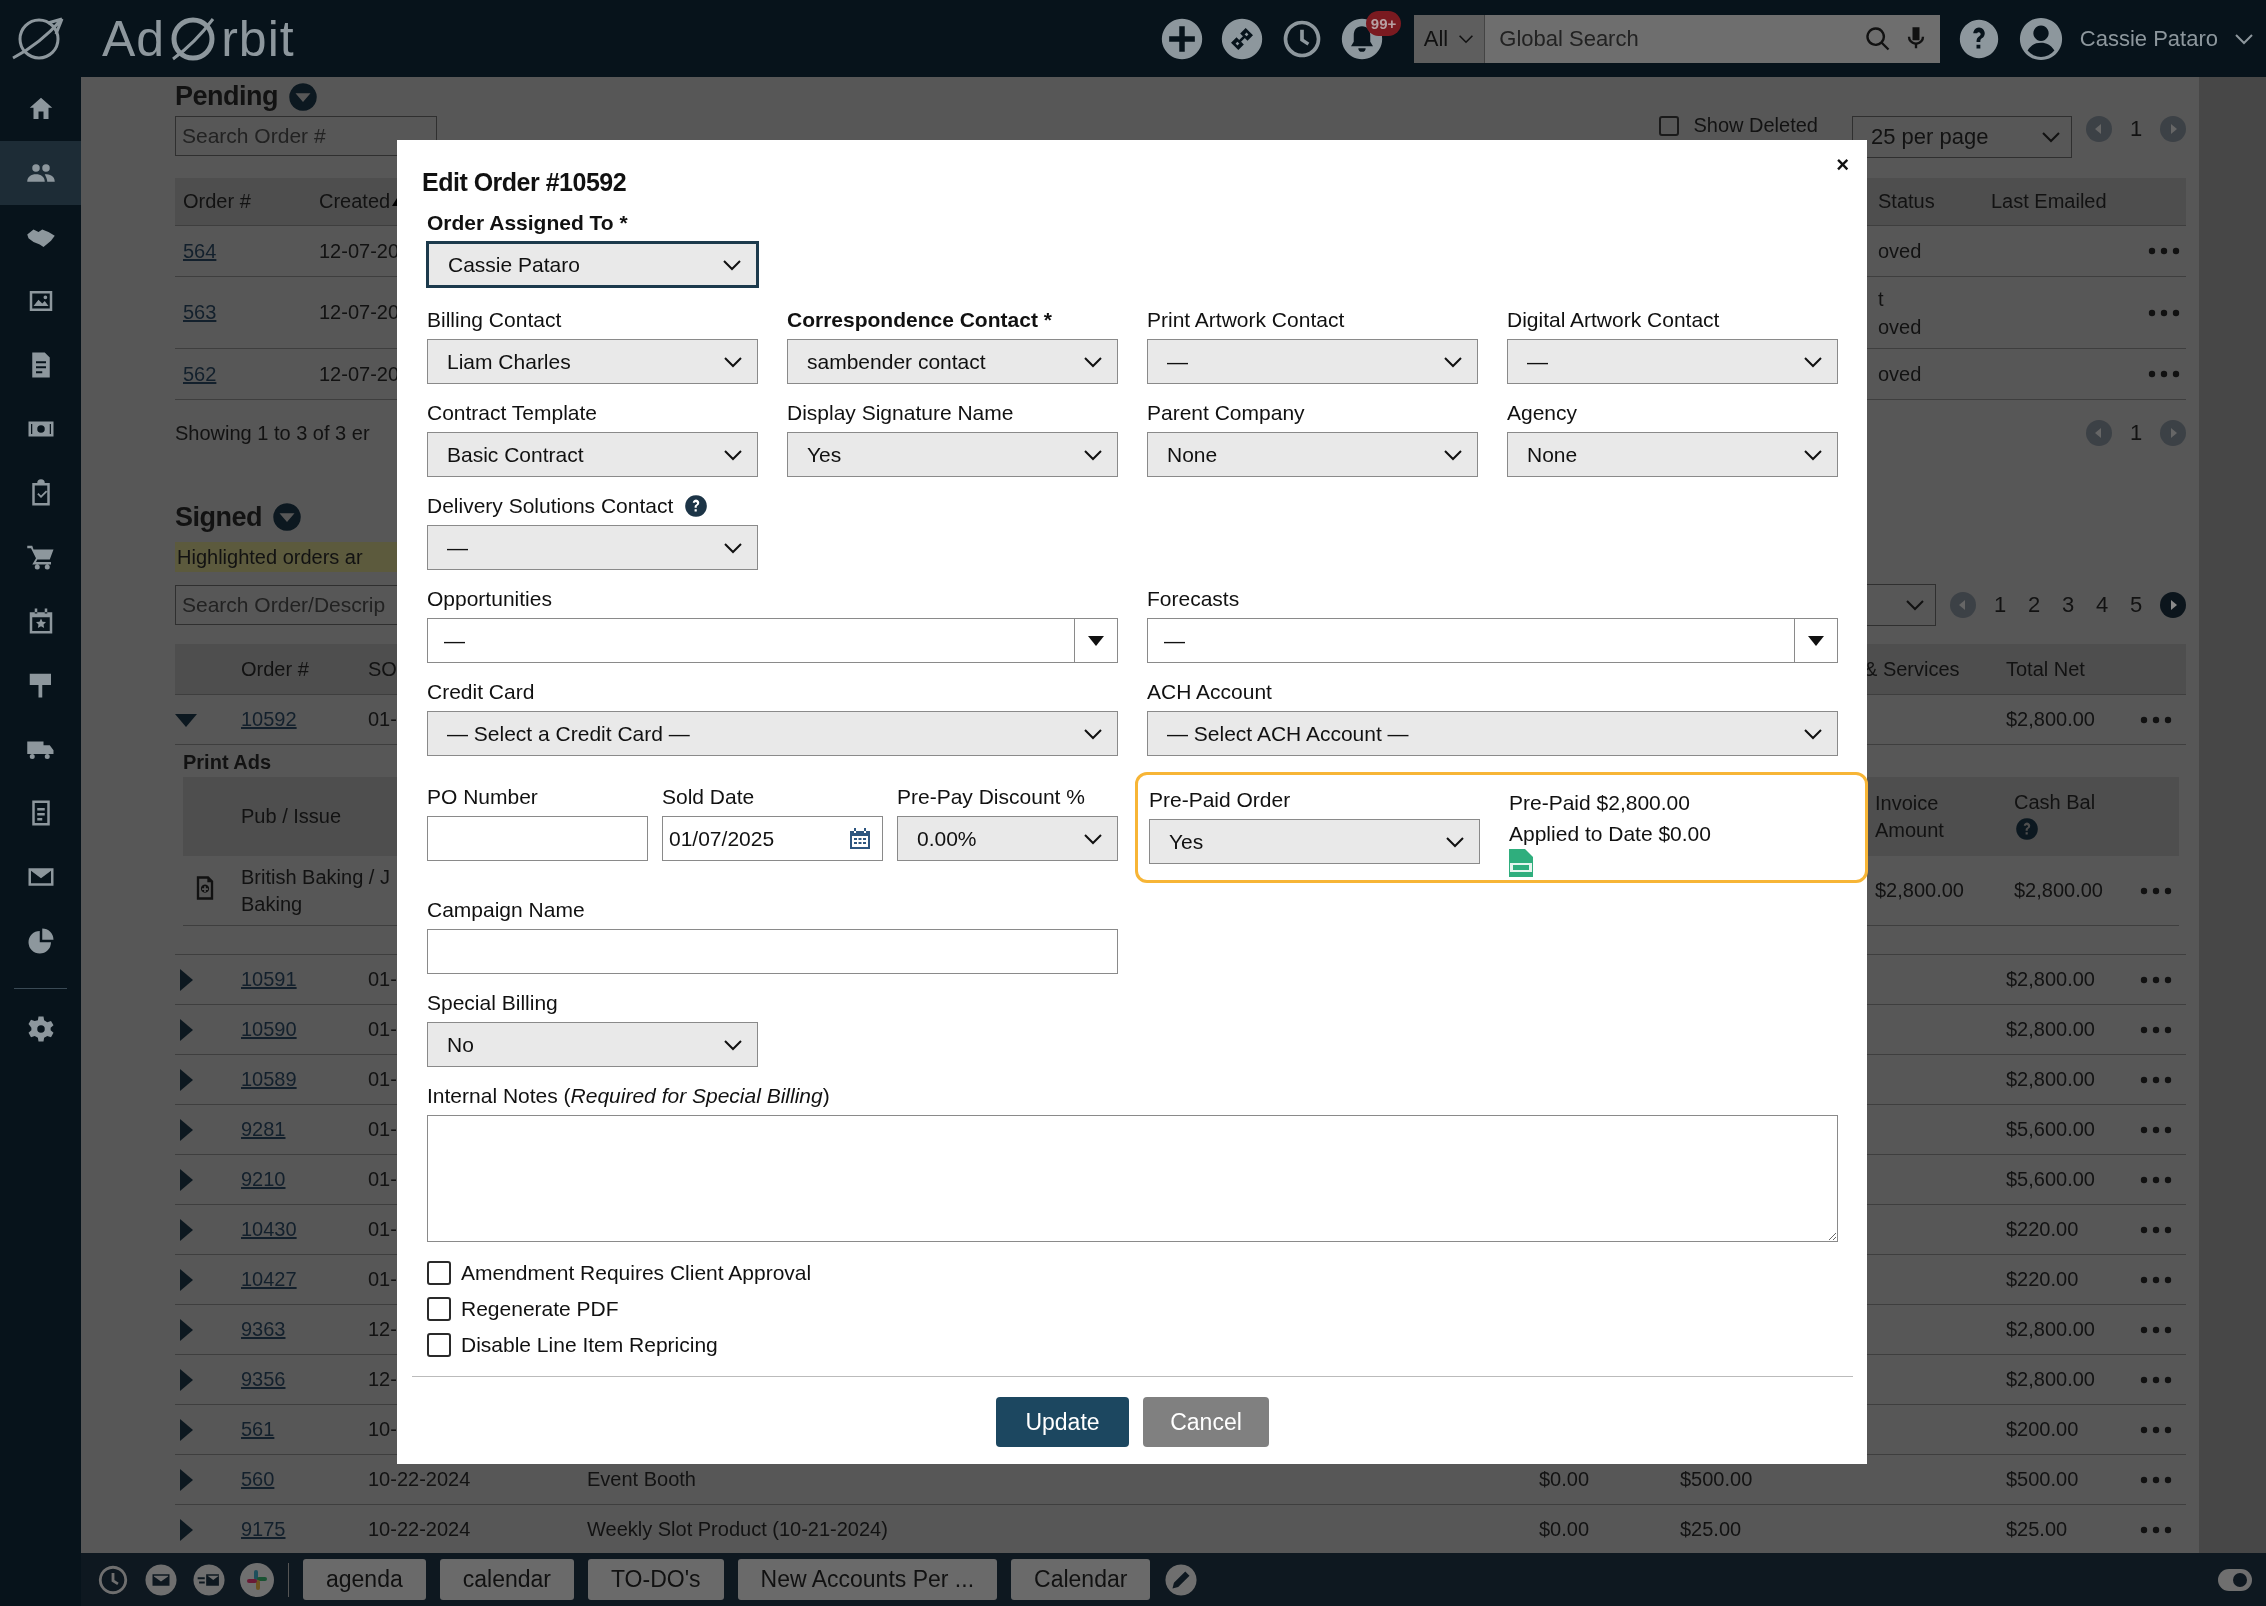  I want to click on date-field: 01/07/2025, so click(772, 838).